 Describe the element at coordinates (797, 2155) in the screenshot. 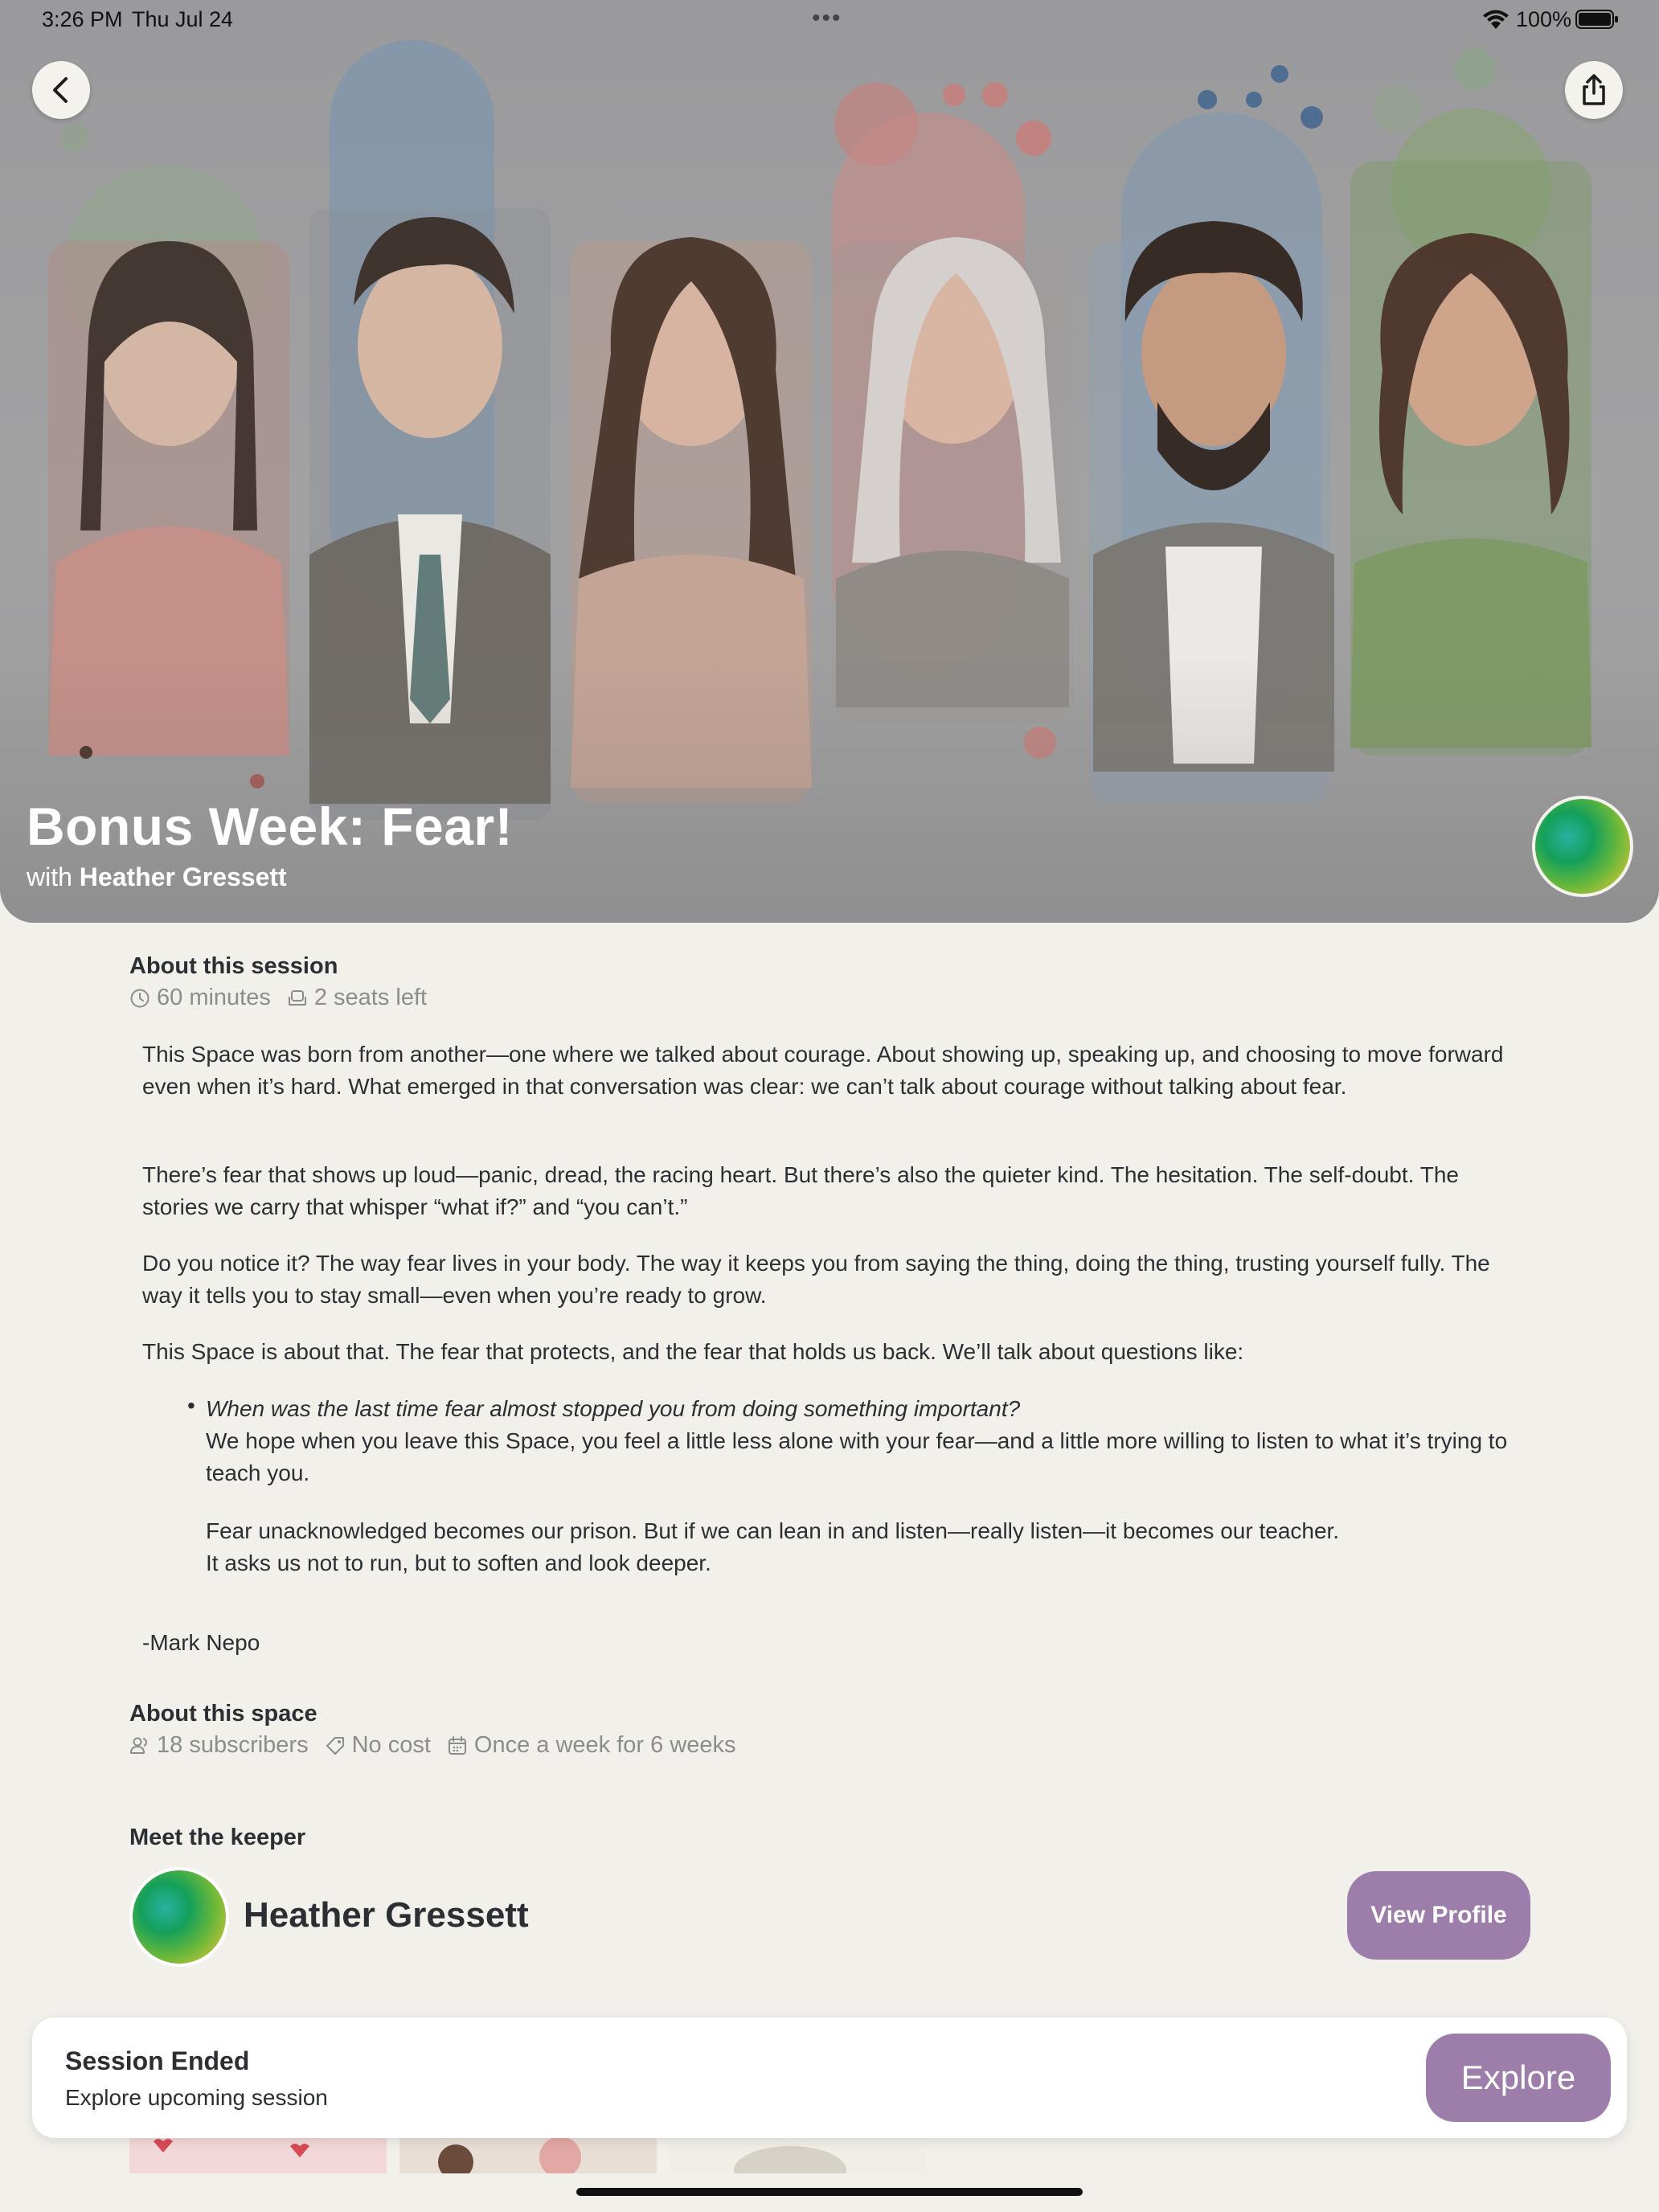

I see `thumbnail-sketch` at that location.